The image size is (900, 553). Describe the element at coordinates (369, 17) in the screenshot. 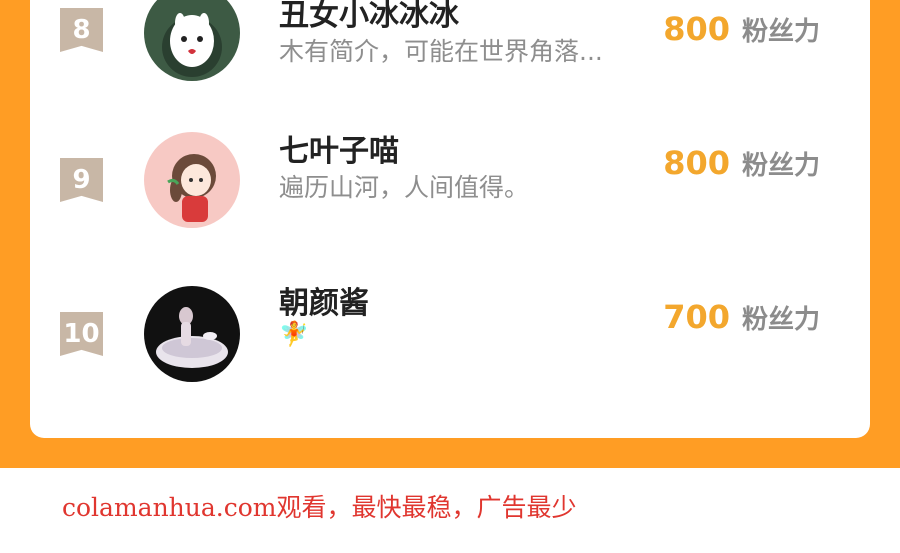

I see `user-name: 丑女小冰冰冰` at that location.